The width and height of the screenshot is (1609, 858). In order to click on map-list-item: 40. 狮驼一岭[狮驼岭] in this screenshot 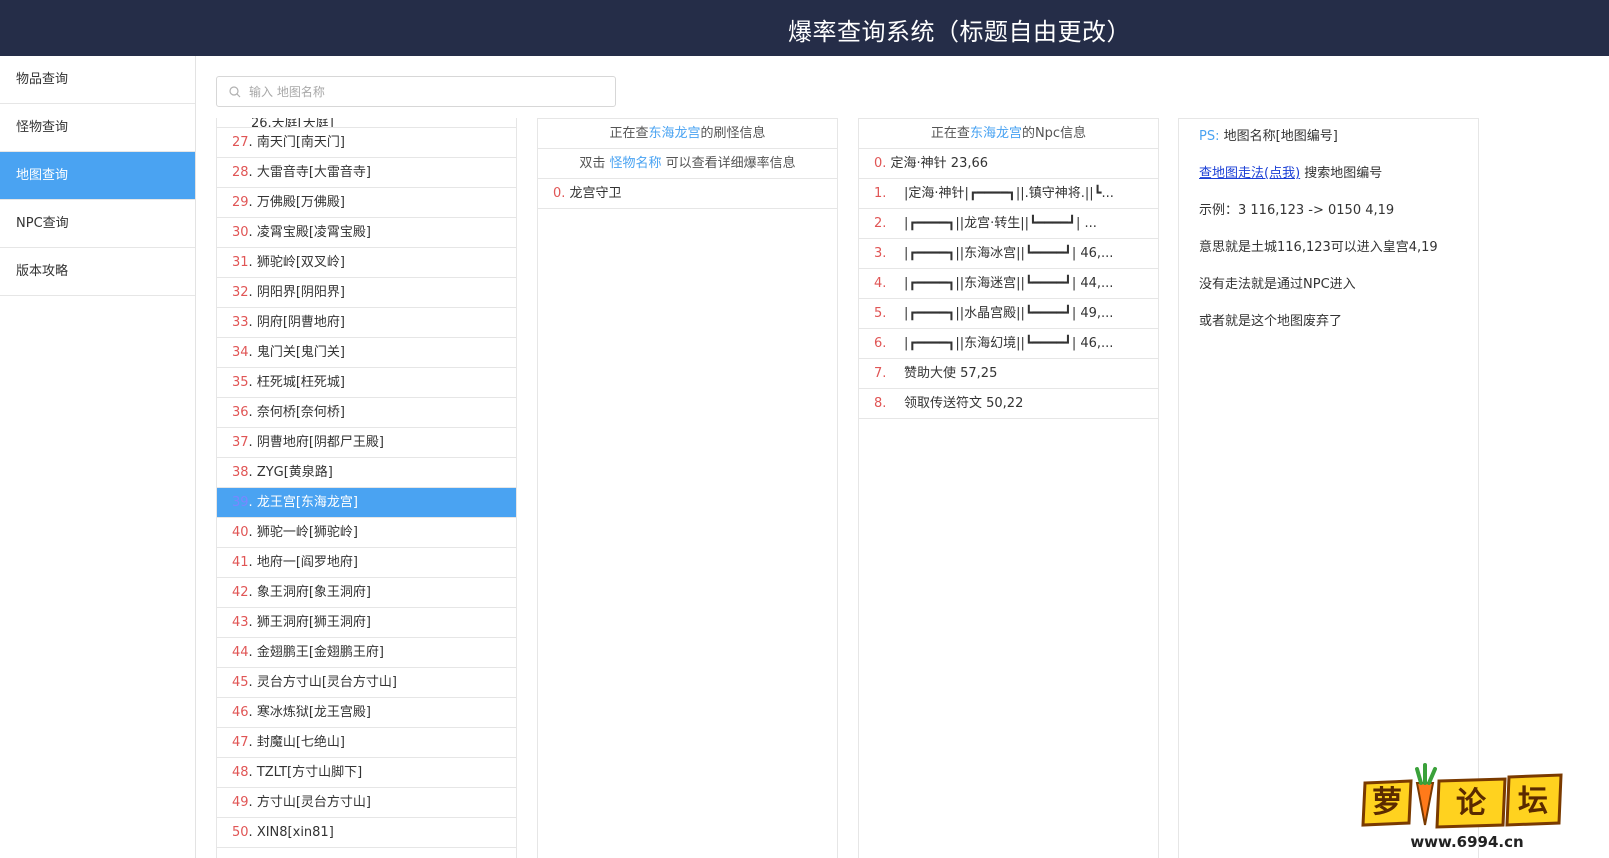, I will do `click(366, 533)`.